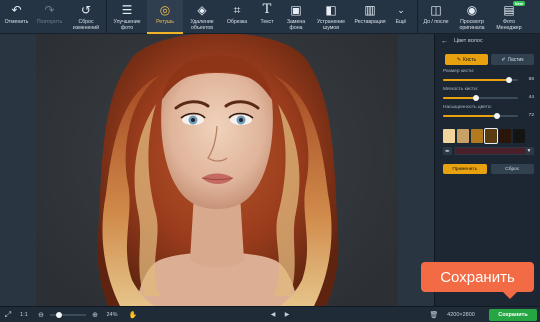 The image size is (540, 322). What do you see at coordinates (165, 22) in the screenshot?
I see `retouch-label: Ретушь` at bounding box center [165, 22].